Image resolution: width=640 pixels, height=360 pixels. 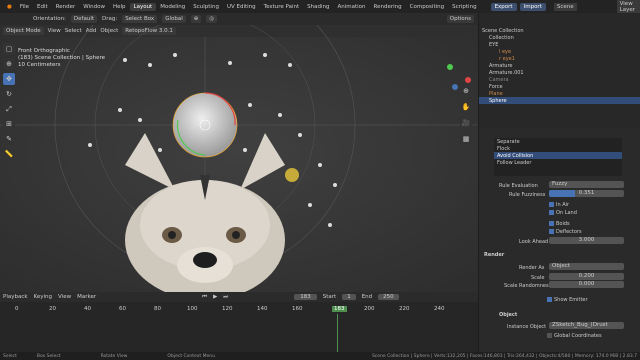 What do you see at coordinates (9, 49) in the screenshot?
I see `select-tool-icon: ▢` at bounding box center [9, 49].